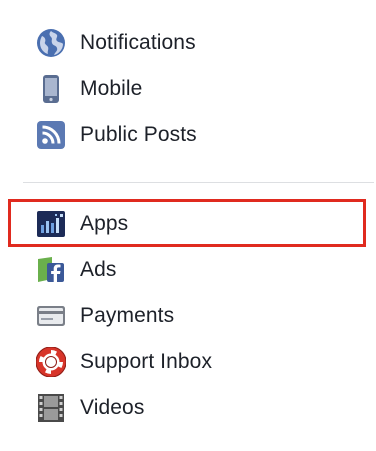 The image size is (376, 451). I want to click on menu-item-label: Ads, so click(98, 269).